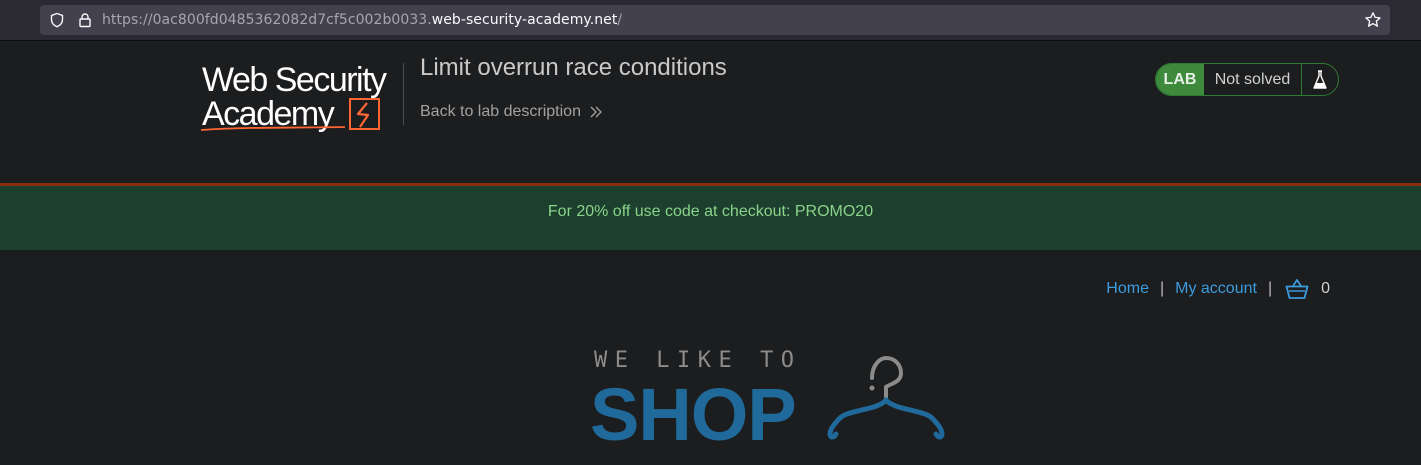 Image resolution: width=1421 pixels, height=465 pixels. Describe the element at coordinates (85, 20) in the screenshot. I see `lock-icon` at that location.